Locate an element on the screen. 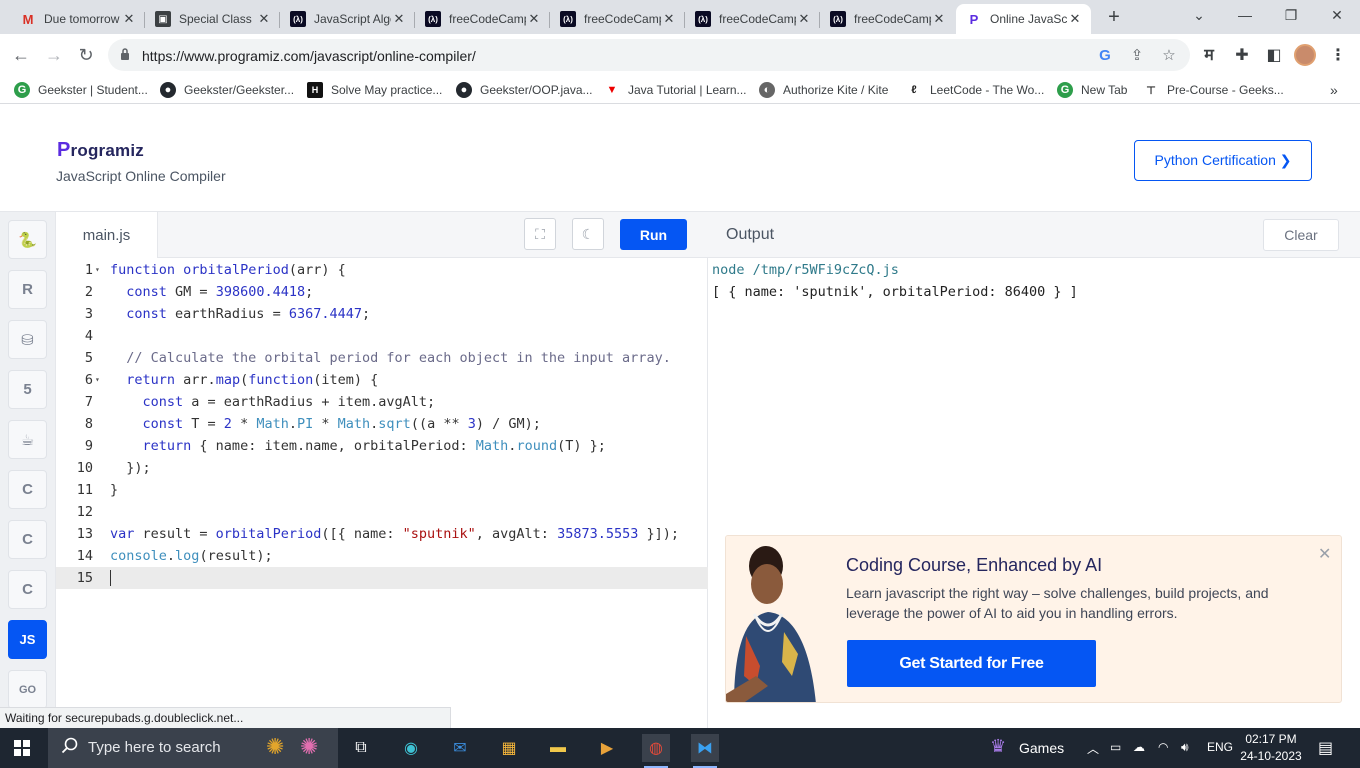 This screenshot has height=768, width=1360. forward-icon: → is located at coordinates (54, 55).